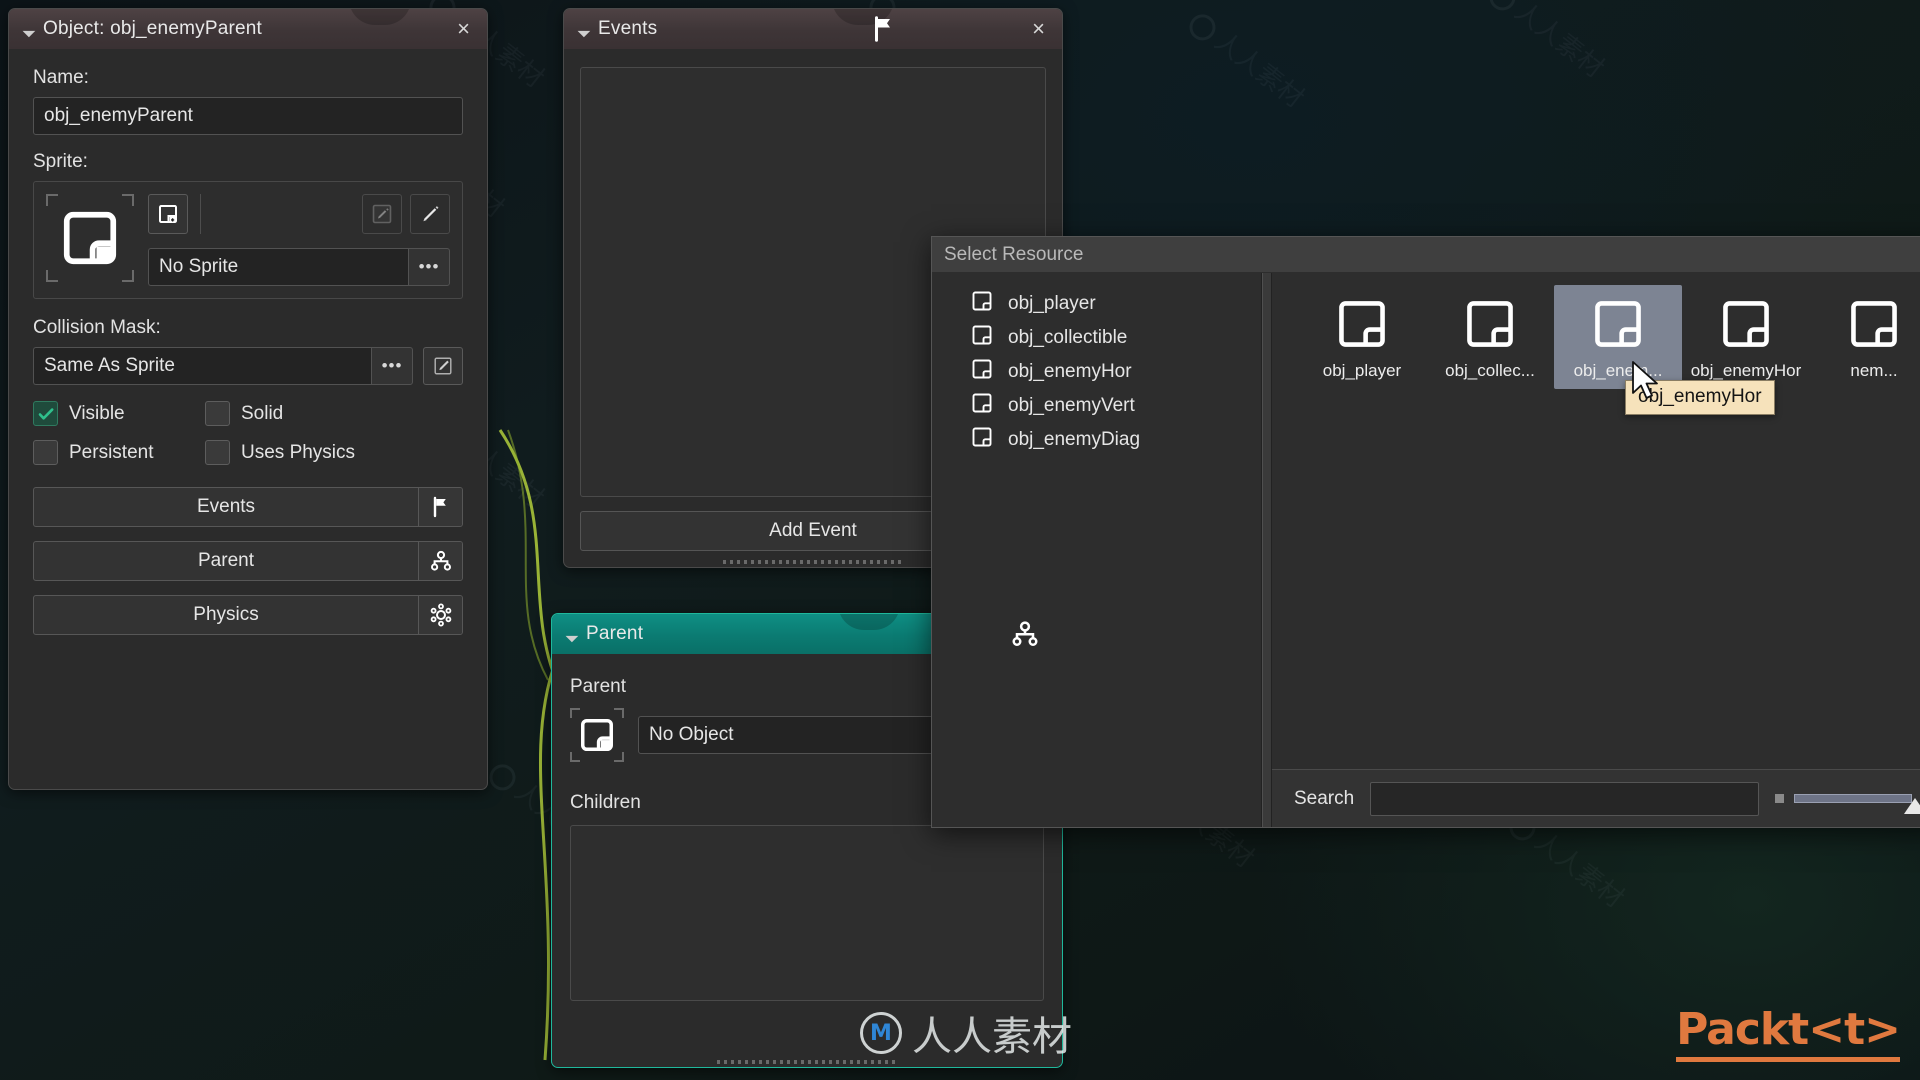  I want to click on physics-button: Physics, so click(248, 615).